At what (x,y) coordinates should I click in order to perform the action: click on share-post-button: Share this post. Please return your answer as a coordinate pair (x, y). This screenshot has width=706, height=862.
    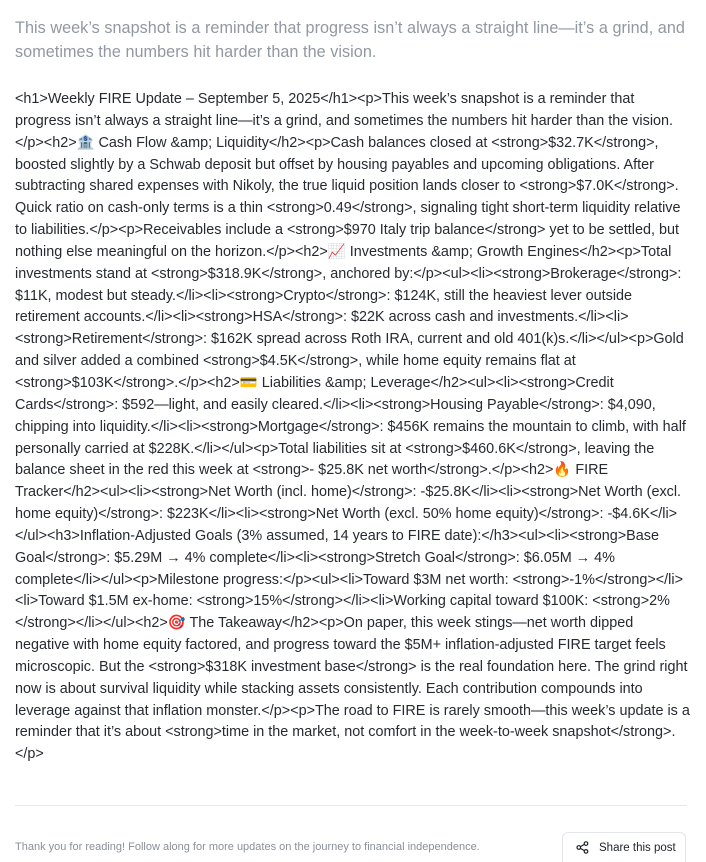
    Looking at the image, I should click on (624, 847).